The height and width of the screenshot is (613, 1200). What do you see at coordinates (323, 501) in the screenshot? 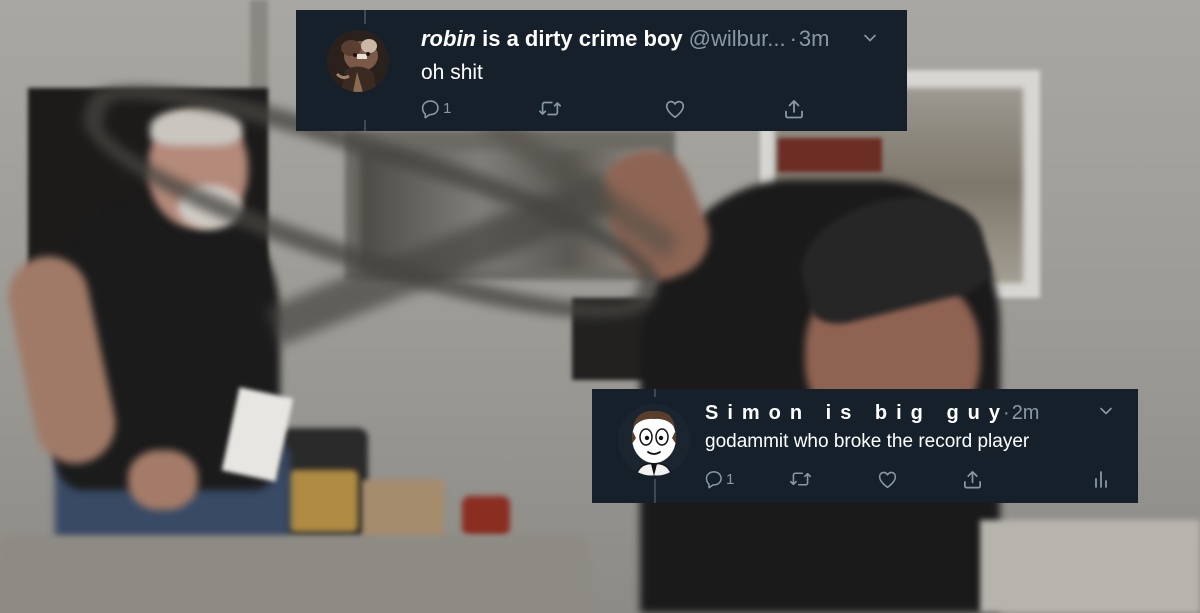
I see `trash-bin-logo` at bounding box center [323, 501].